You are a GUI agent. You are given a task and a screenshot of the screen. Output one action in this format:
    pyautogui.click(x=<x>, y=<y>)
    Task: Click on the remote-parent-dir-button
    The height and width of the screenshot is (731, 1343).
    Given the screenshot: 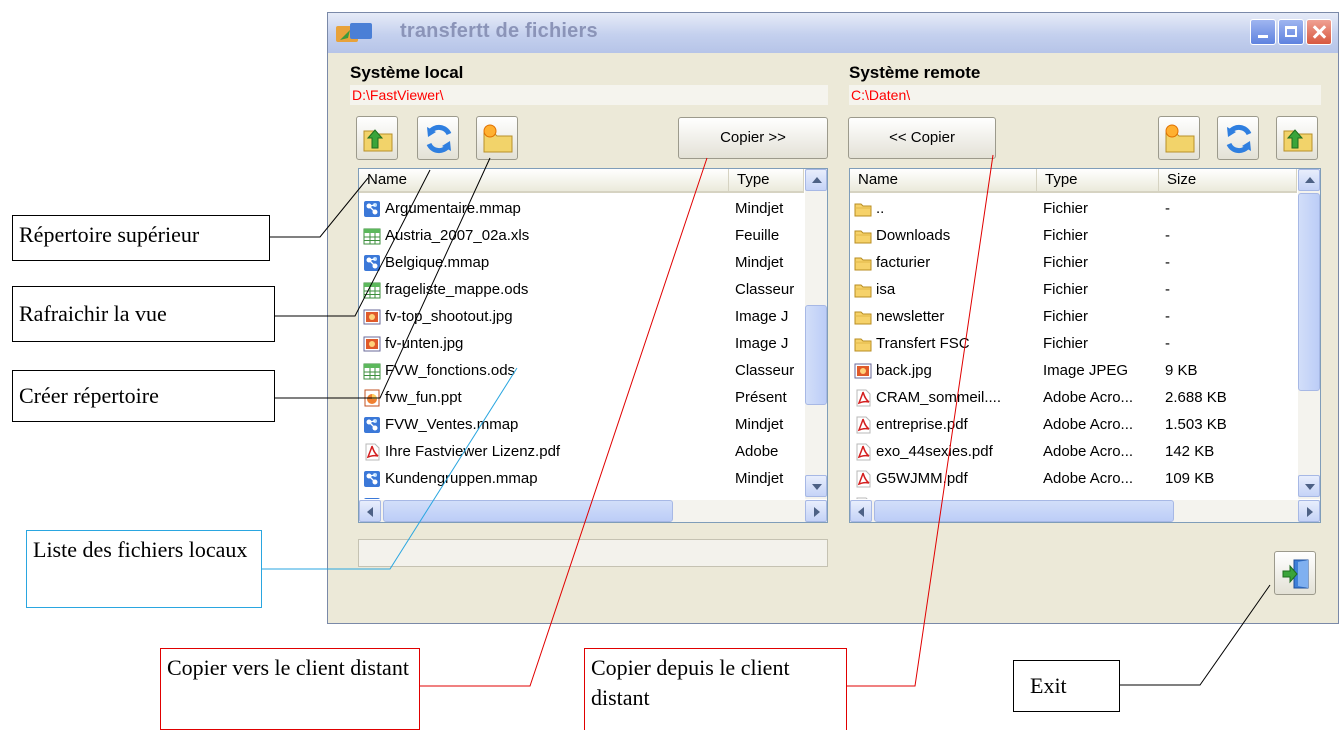 What is the action you would take?
    pyautogui.click(x=1297, y=138)
    